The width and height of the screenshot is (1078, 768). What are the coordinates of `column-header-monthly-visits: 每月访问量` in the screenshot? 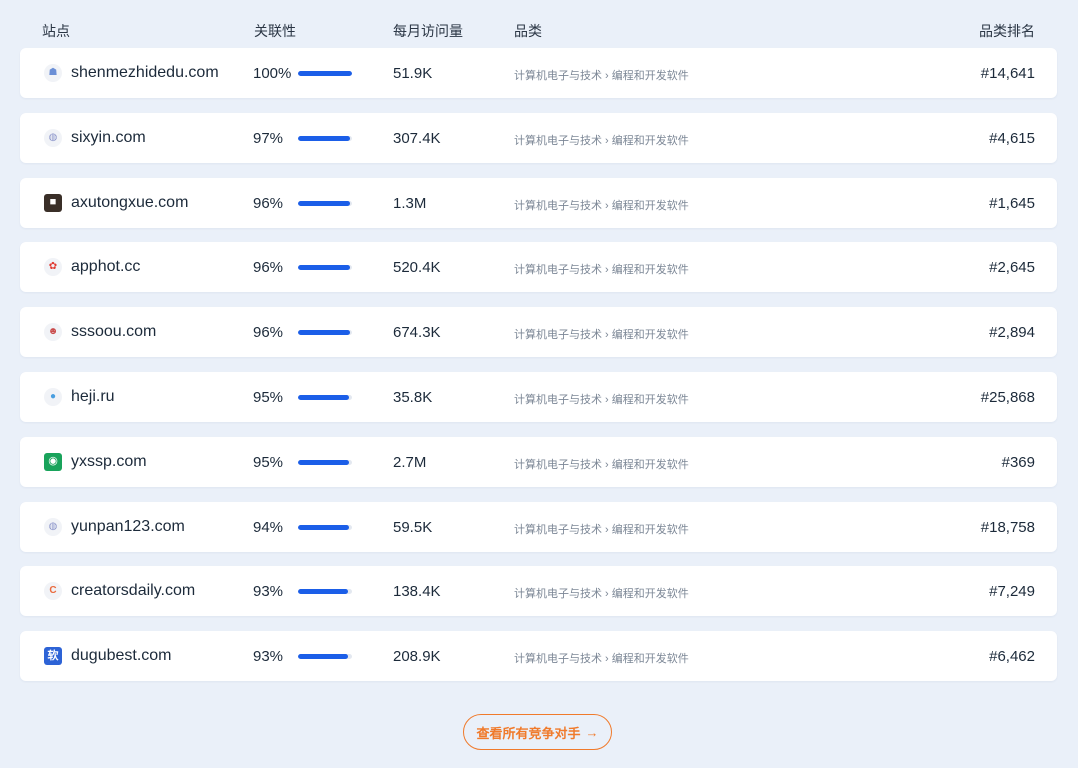 It's located at (428, 31).